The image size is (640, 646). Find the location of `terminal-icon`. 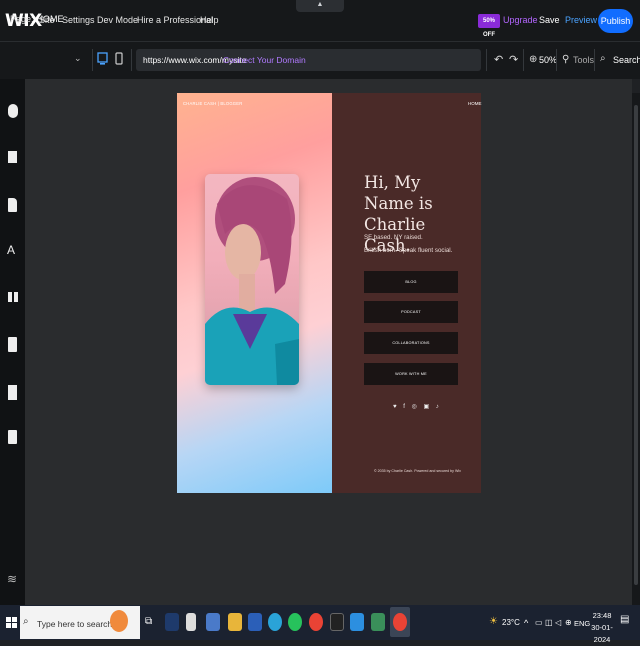

terminal-icon is located at coordinates (337, 622).